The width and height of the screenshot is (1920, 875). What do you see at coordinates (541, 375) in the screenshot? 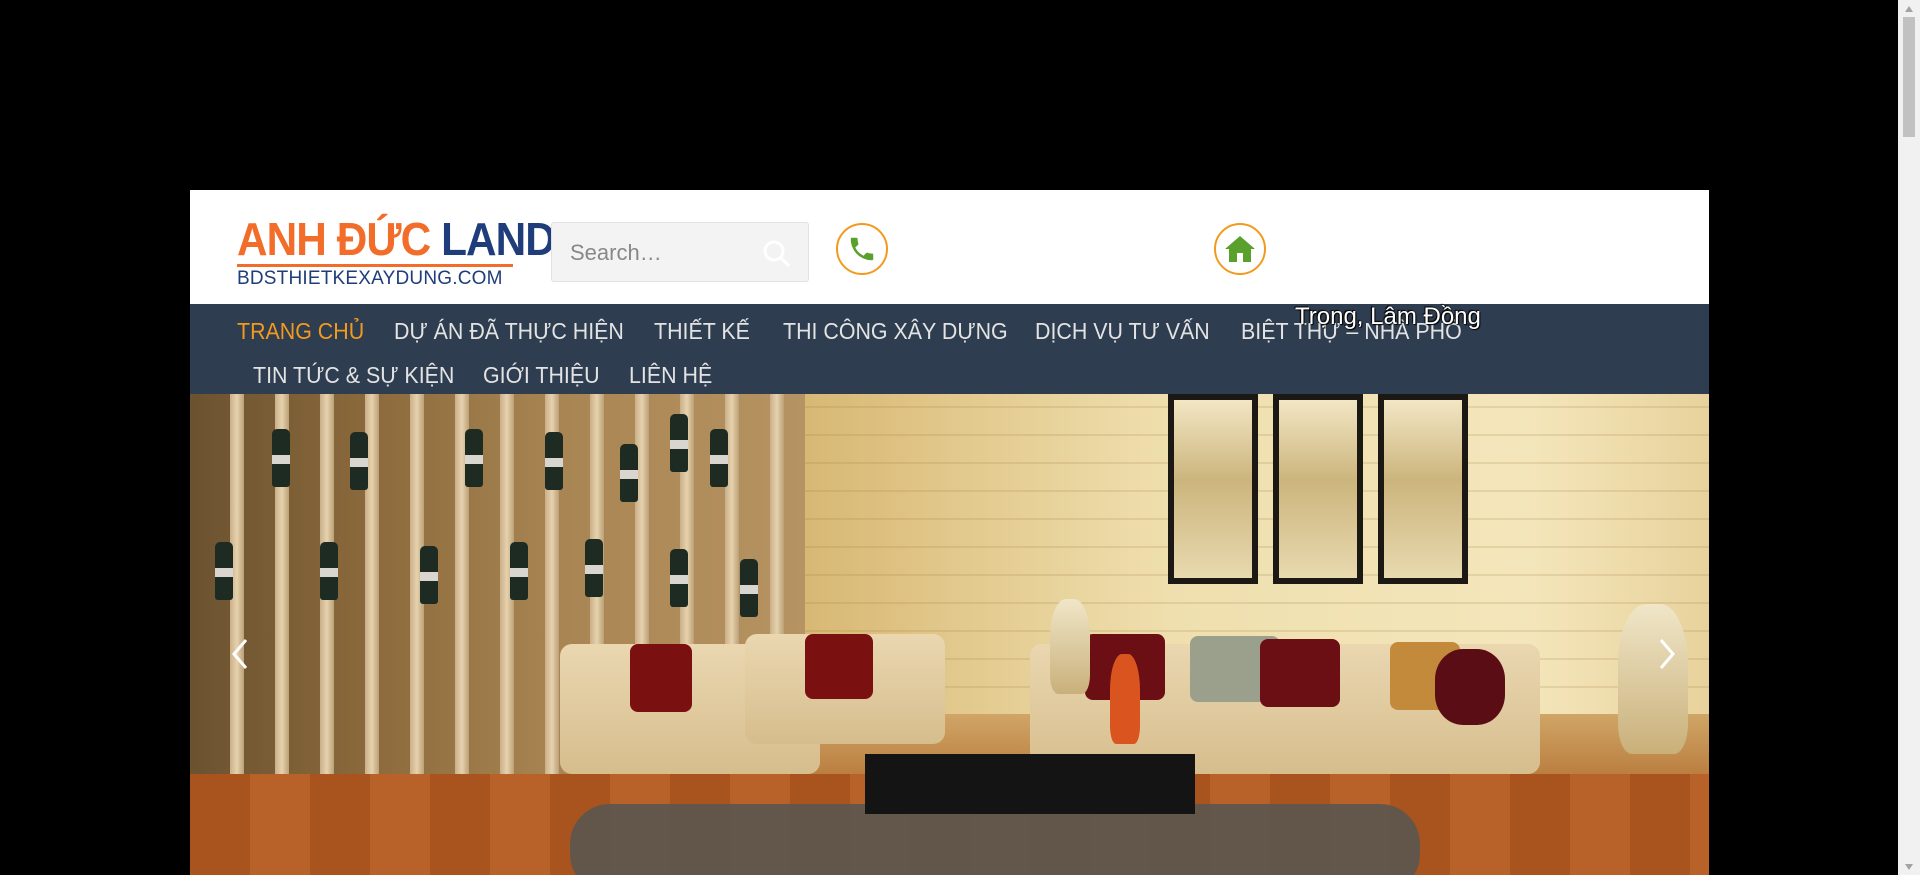
I see `nav-item-about: GIỚI THIỆU` at bounding box center [541, 375].